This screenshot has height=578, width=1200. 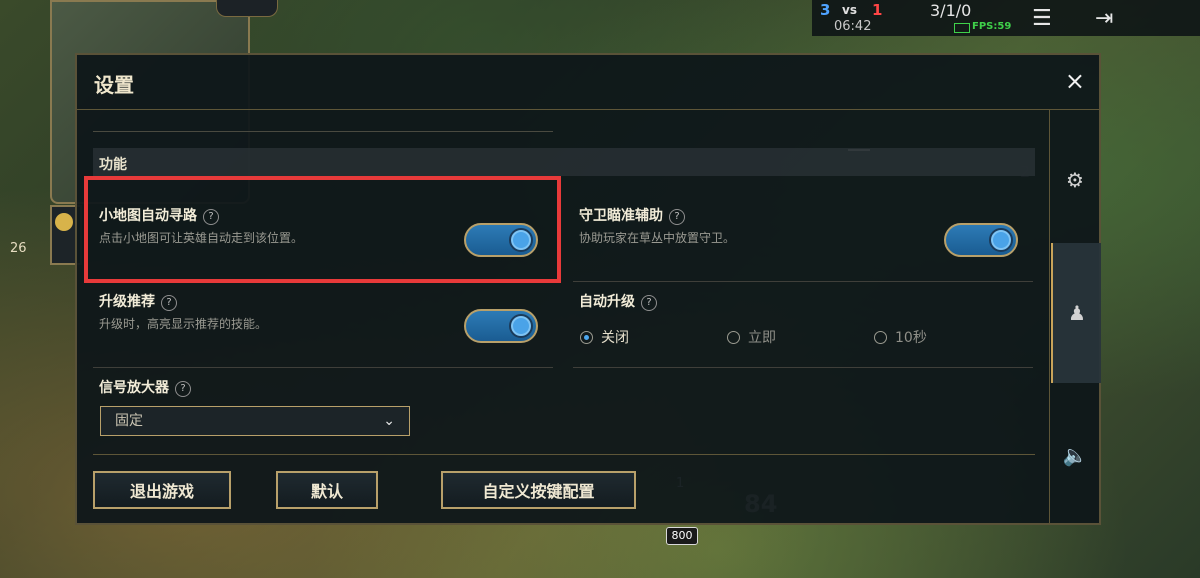 I want to click on close-icon: ×, so click(x=1075, y=81).